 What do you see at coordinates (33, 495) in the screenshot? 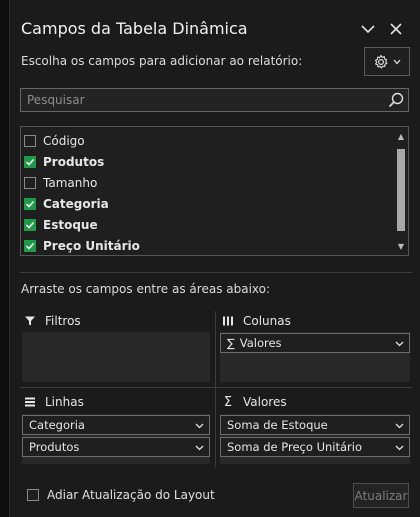
I see `defer-layout-checkbox` at bounding box center [33, 495].